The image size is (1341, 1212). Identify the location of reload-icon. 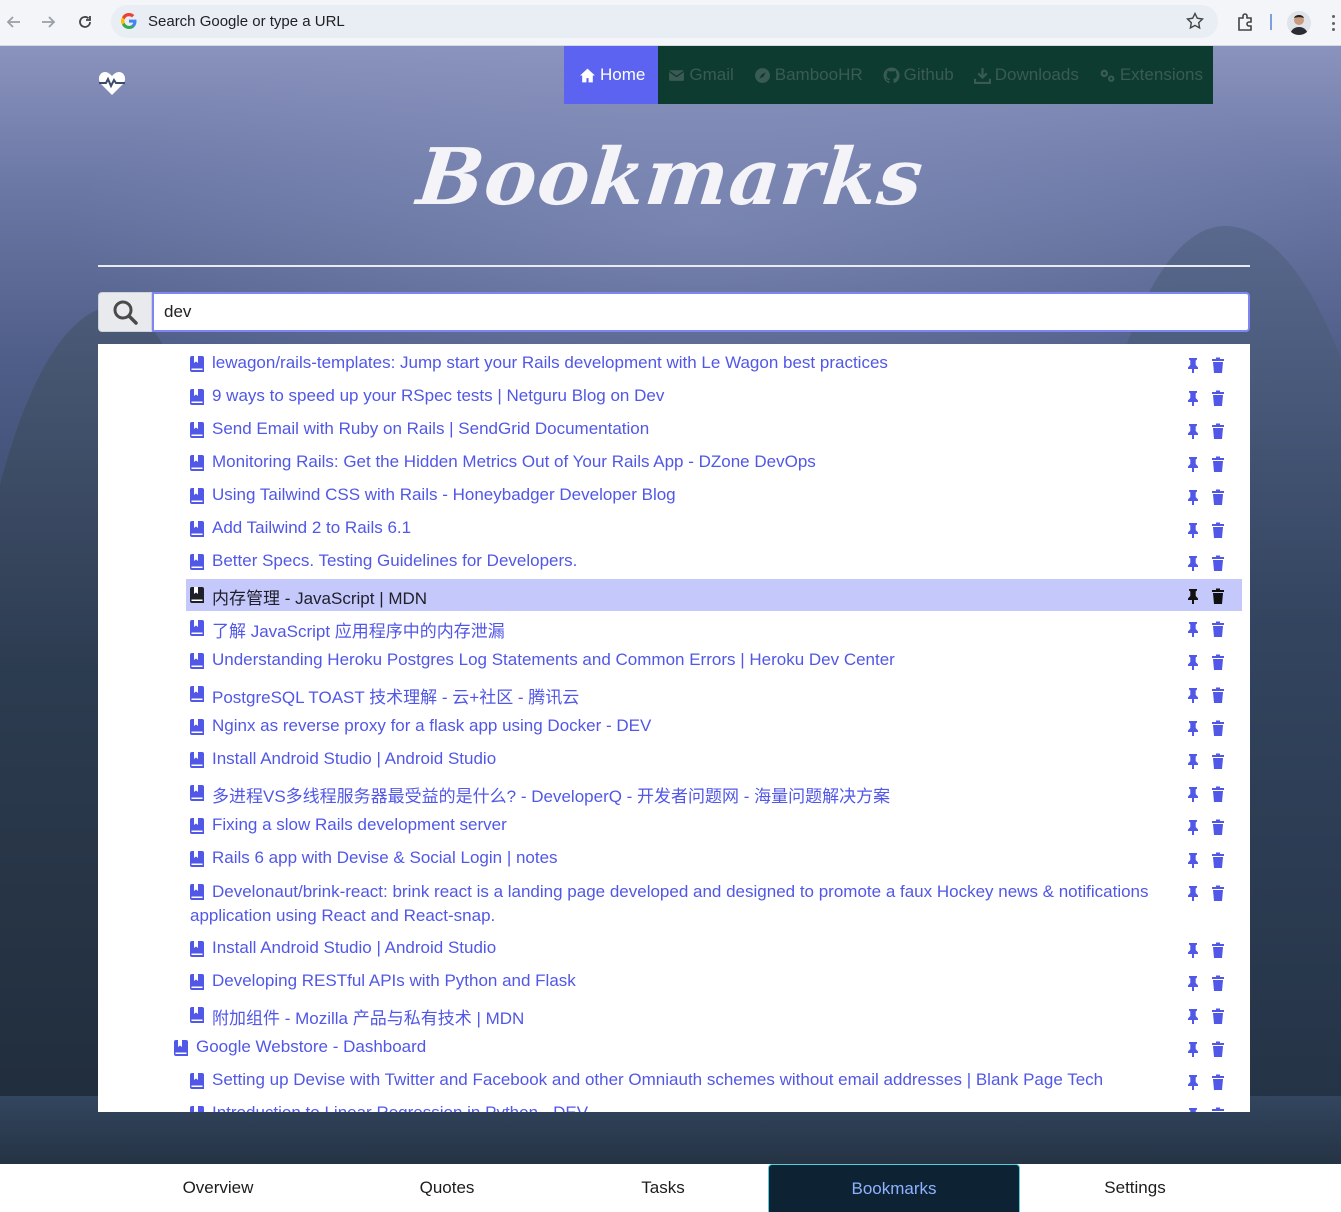
(85, 22).